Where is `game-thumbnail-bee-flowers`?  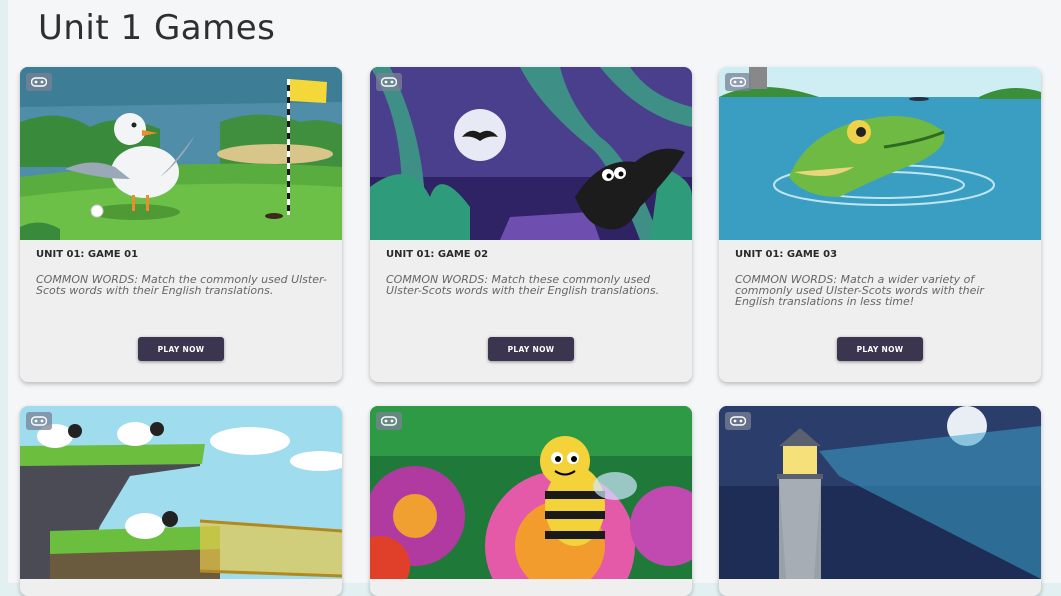 game-thumbnail-bee-flowers is located at coordinates (531, 492).